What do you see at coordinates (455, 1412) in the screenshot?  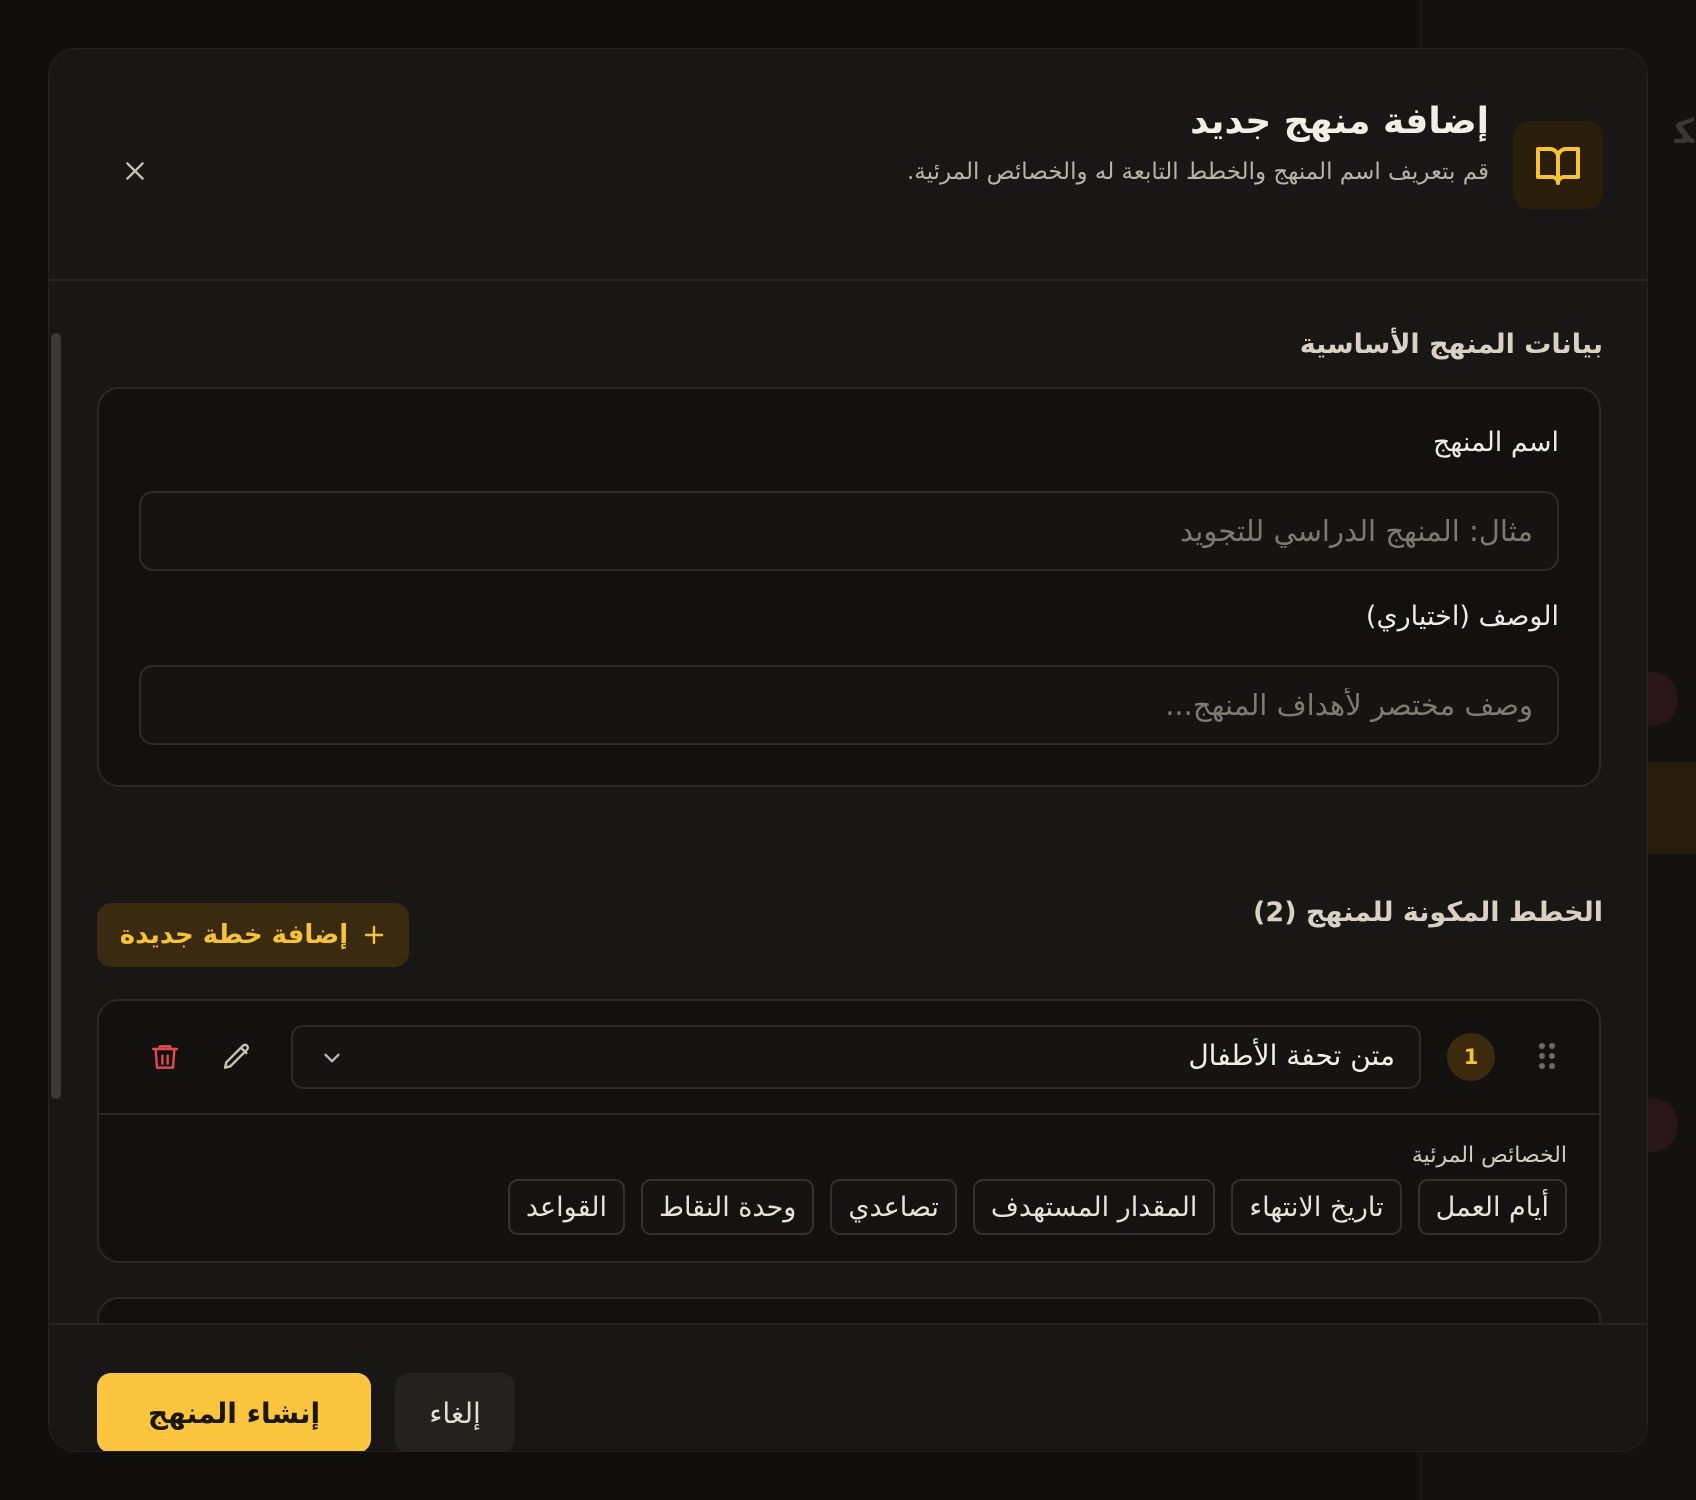 I see `cancel-button: إلغاء` at bounding box center [455, 1412].